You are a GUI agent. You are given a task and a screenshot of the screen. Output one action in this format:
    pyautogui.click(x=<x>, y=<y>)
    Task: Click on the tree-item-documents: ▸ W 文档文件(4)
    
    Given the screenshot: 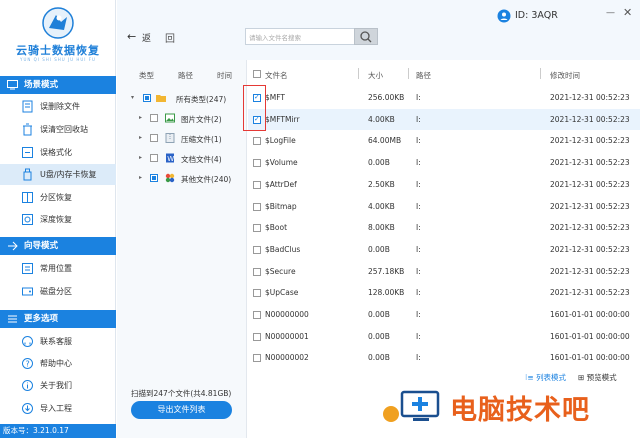 What is the action you would take?
    pyautogui.click(x=182, y=159)
    